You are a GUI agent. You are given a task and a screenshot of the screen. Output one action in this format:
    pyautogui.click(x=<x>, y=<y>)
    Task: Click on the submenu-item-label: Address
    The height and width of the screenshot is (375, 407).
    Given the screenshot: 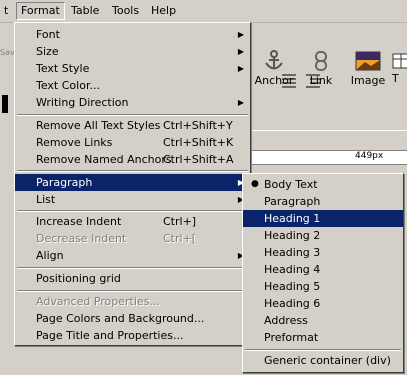 What is the action you would take?
    pyautogui.click(x=286, y=320)
    